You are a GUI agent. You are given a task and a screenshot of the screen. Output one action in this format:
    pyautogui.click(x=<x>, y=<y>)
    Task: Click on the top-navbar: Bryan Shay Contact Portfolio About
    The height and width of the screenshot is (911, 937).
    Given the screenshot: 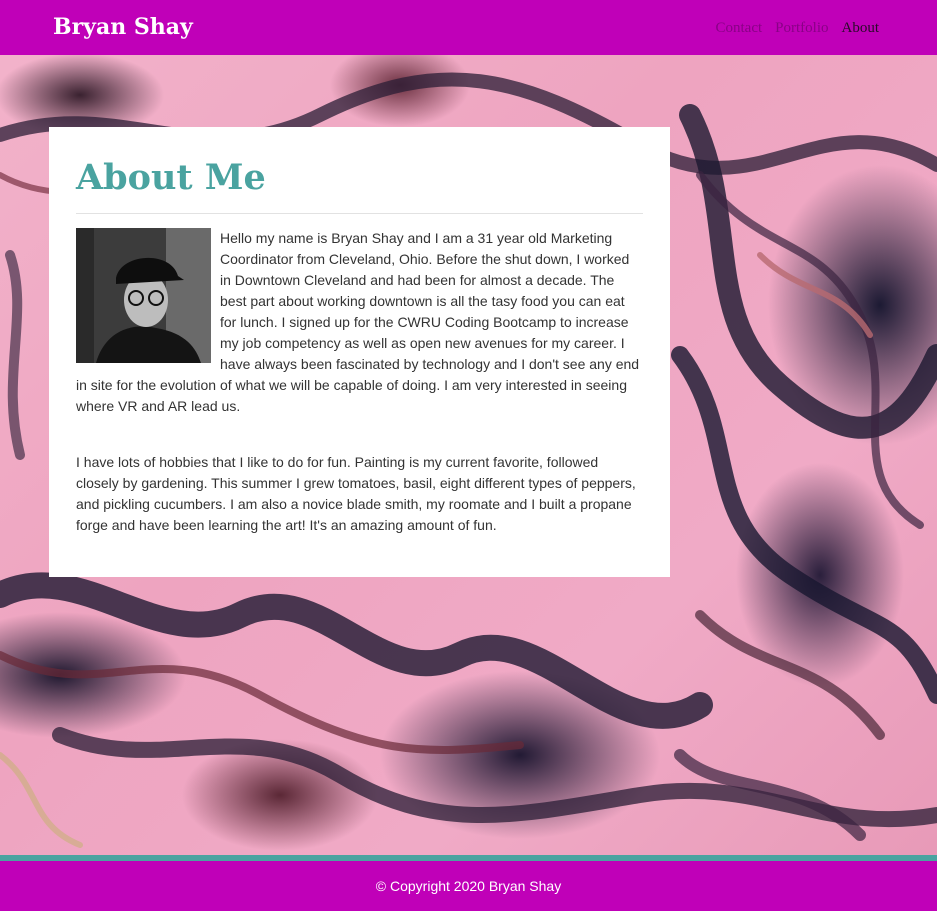 What is the action you would take?
    pyautogui.click(x=468, y=27)
    